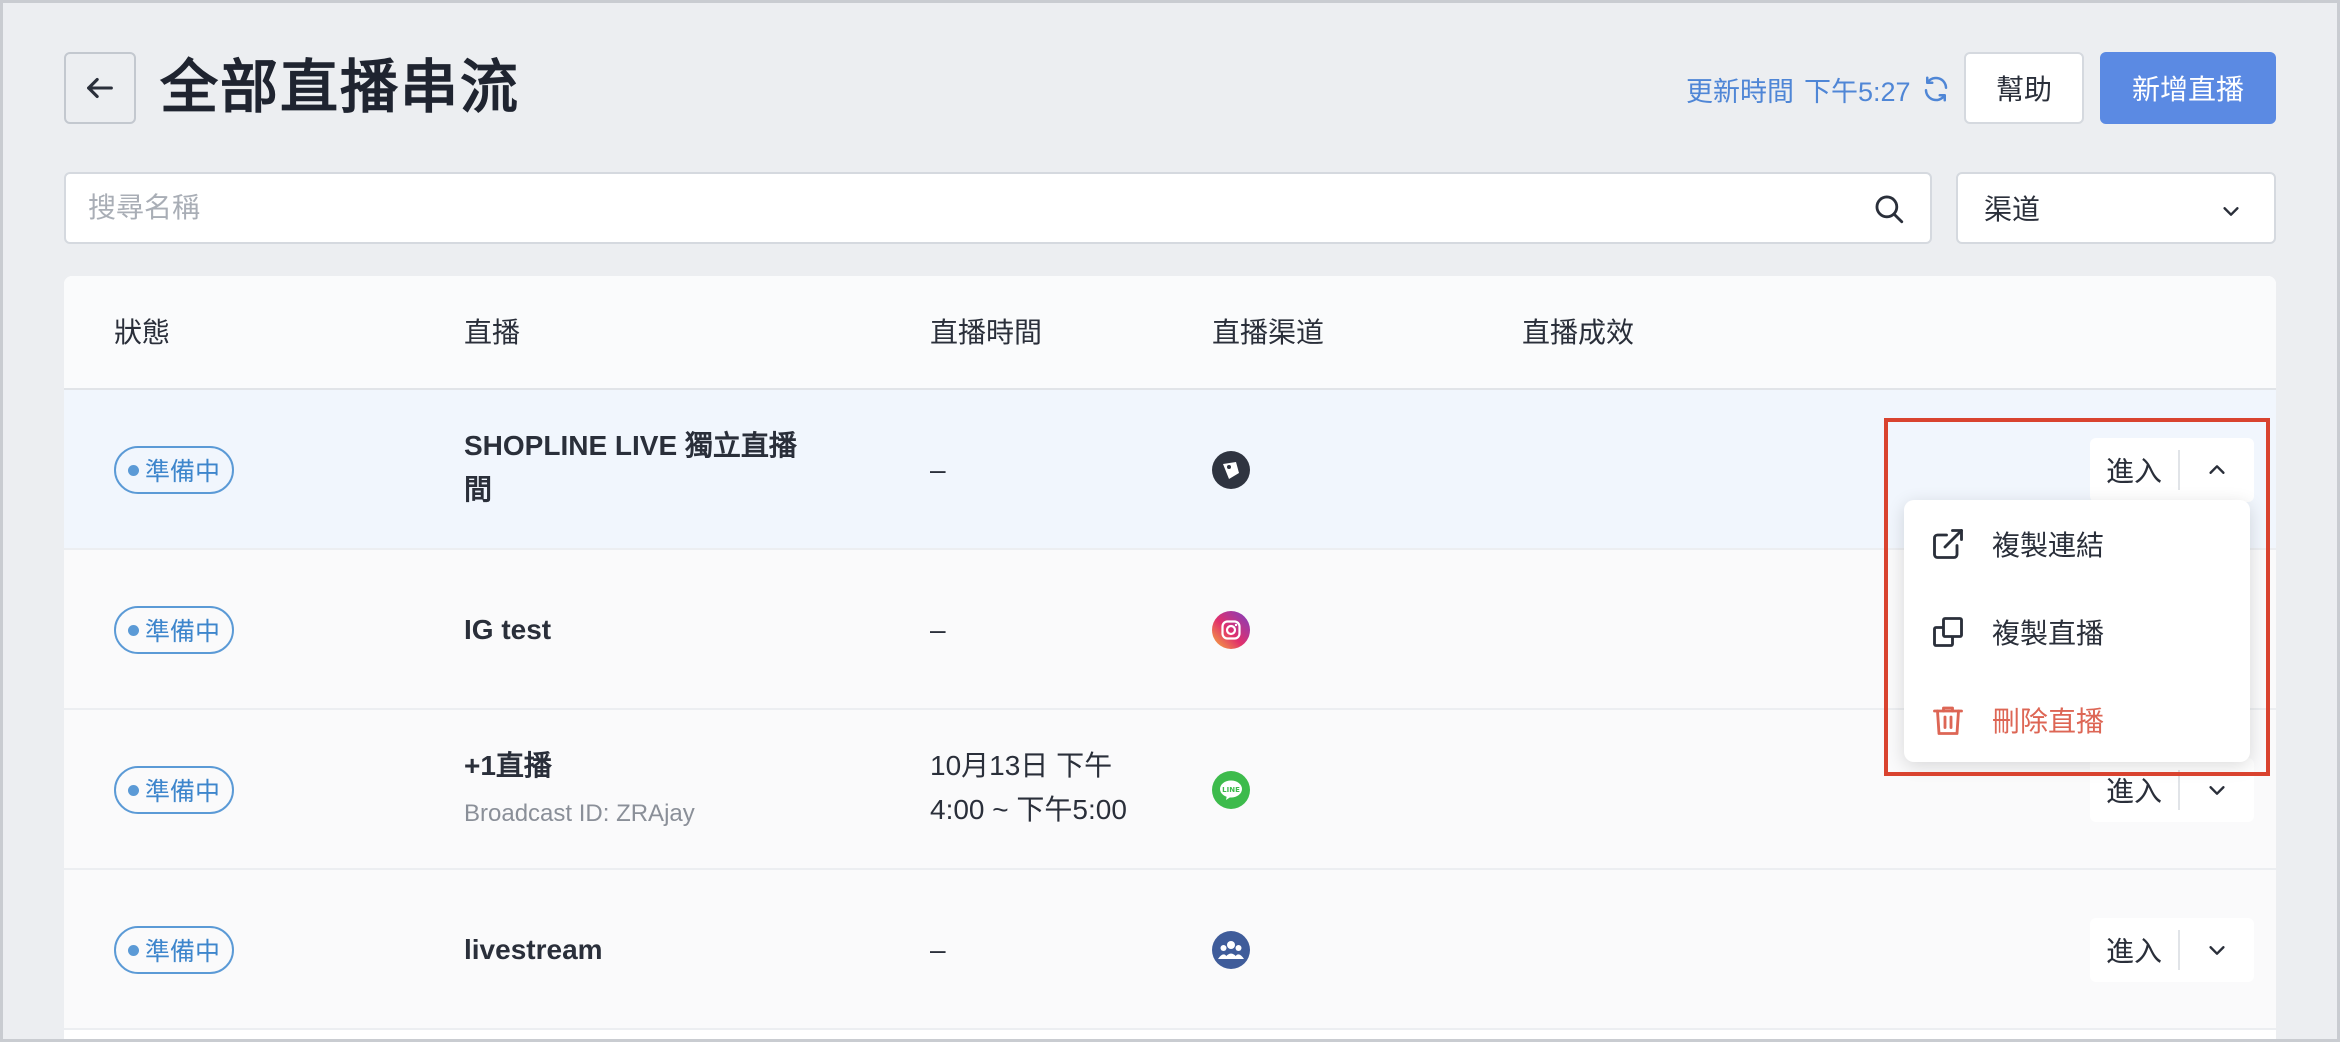 The image size is (2340, 1042). I want to click on search-icon, so click(1889, 209).